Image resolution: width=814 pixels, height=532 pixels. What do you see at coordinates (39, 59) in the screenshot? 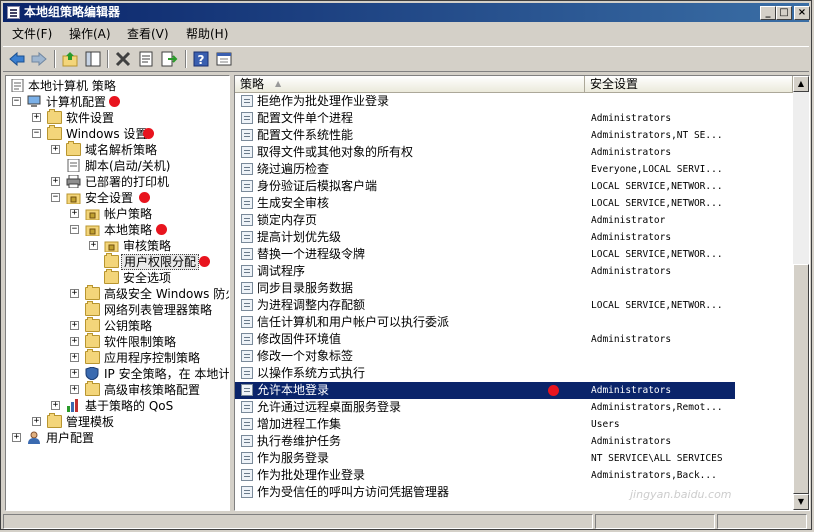
I see `forward-arrow-icon` at bounding box center [39, 59].